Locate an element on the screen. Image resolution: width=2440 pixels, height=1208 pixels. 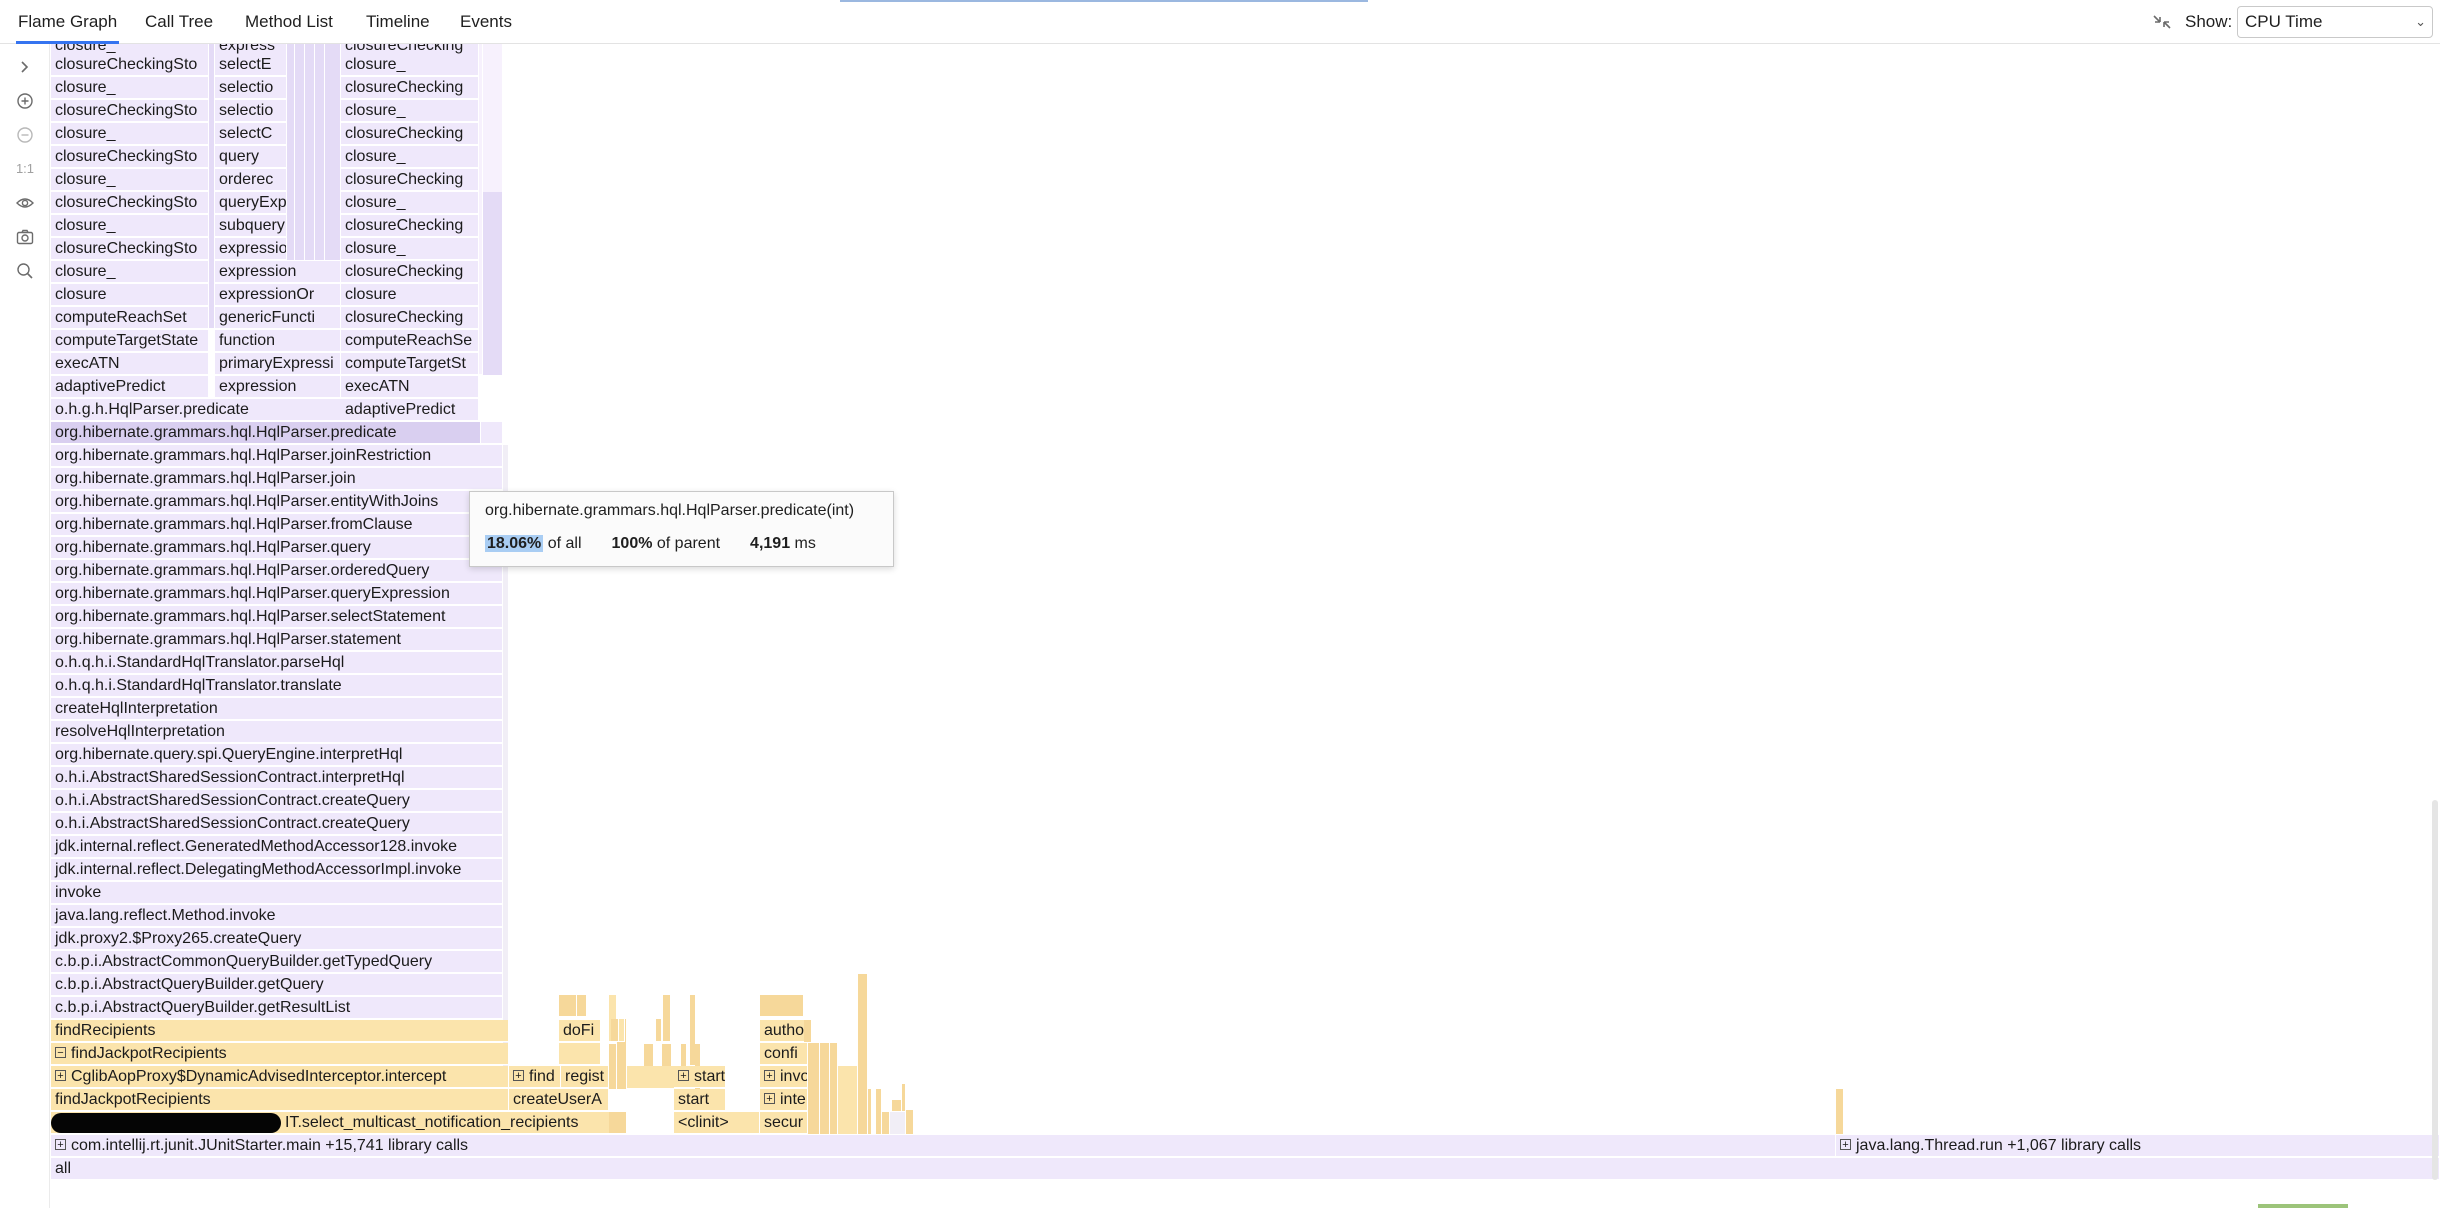
collapse-arrows-icon is located at coordinates (2162, 22).